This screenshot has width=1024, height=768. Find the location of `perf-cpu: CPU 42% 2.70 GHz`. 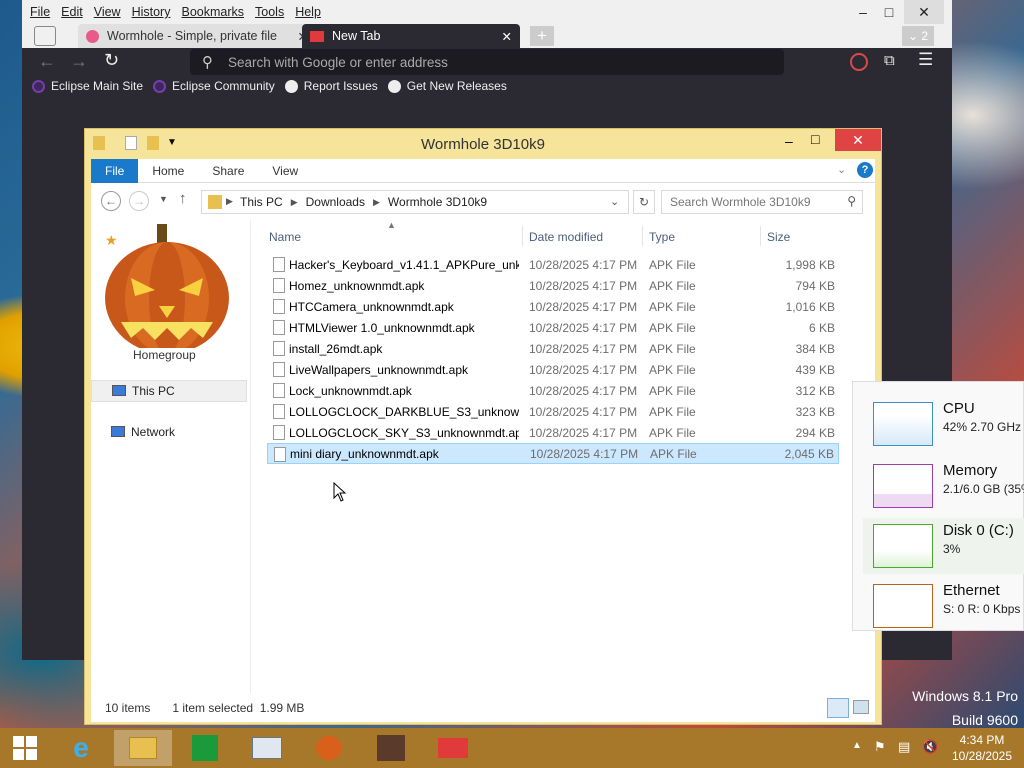

perf-cpu: CPU 42% 2.70 GHz is located at coordinates (943, 424).